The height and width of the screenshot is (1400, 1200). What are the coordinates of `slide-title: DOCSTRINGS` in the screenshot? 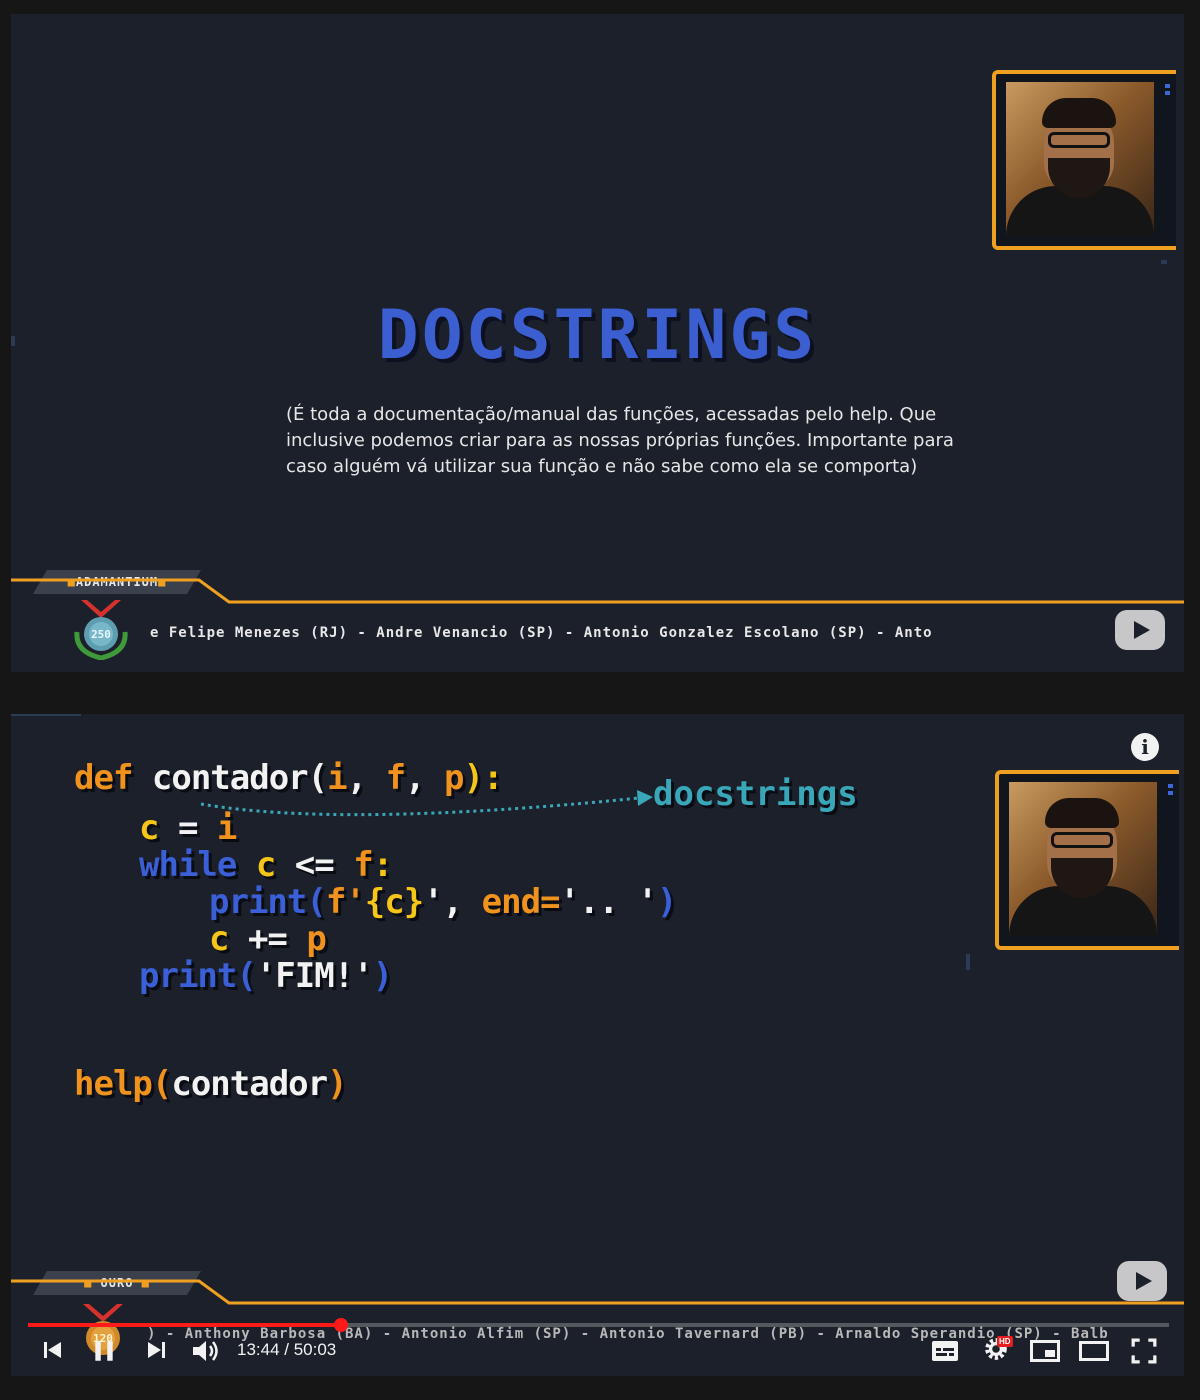 It's located at (597, 335).